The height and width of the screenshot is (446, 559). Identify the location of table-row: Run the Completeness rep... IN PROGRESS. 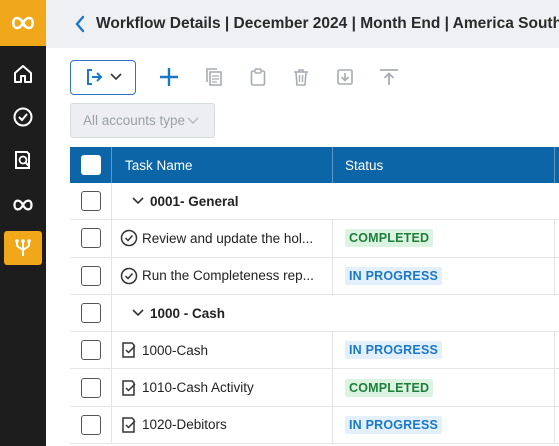
(314, 276).